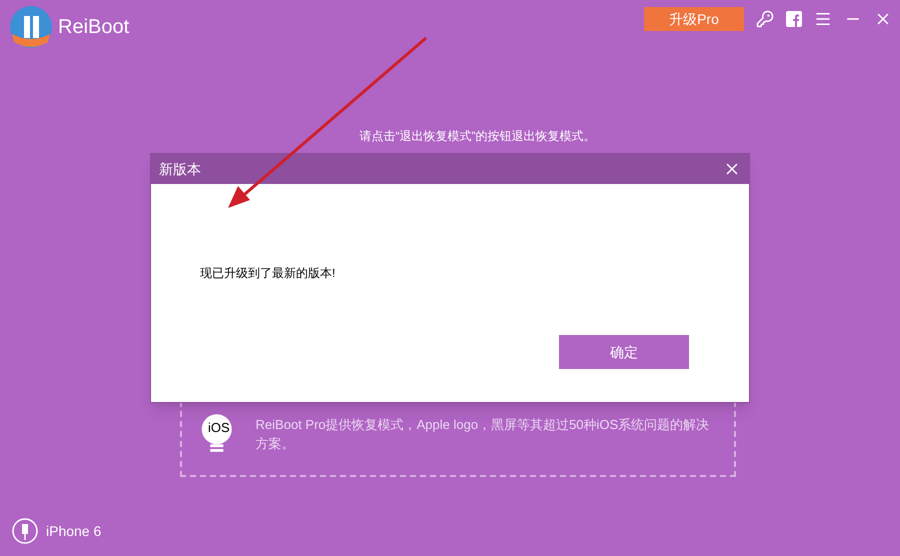  I want to click on facebook-icon, so click(794, 19).